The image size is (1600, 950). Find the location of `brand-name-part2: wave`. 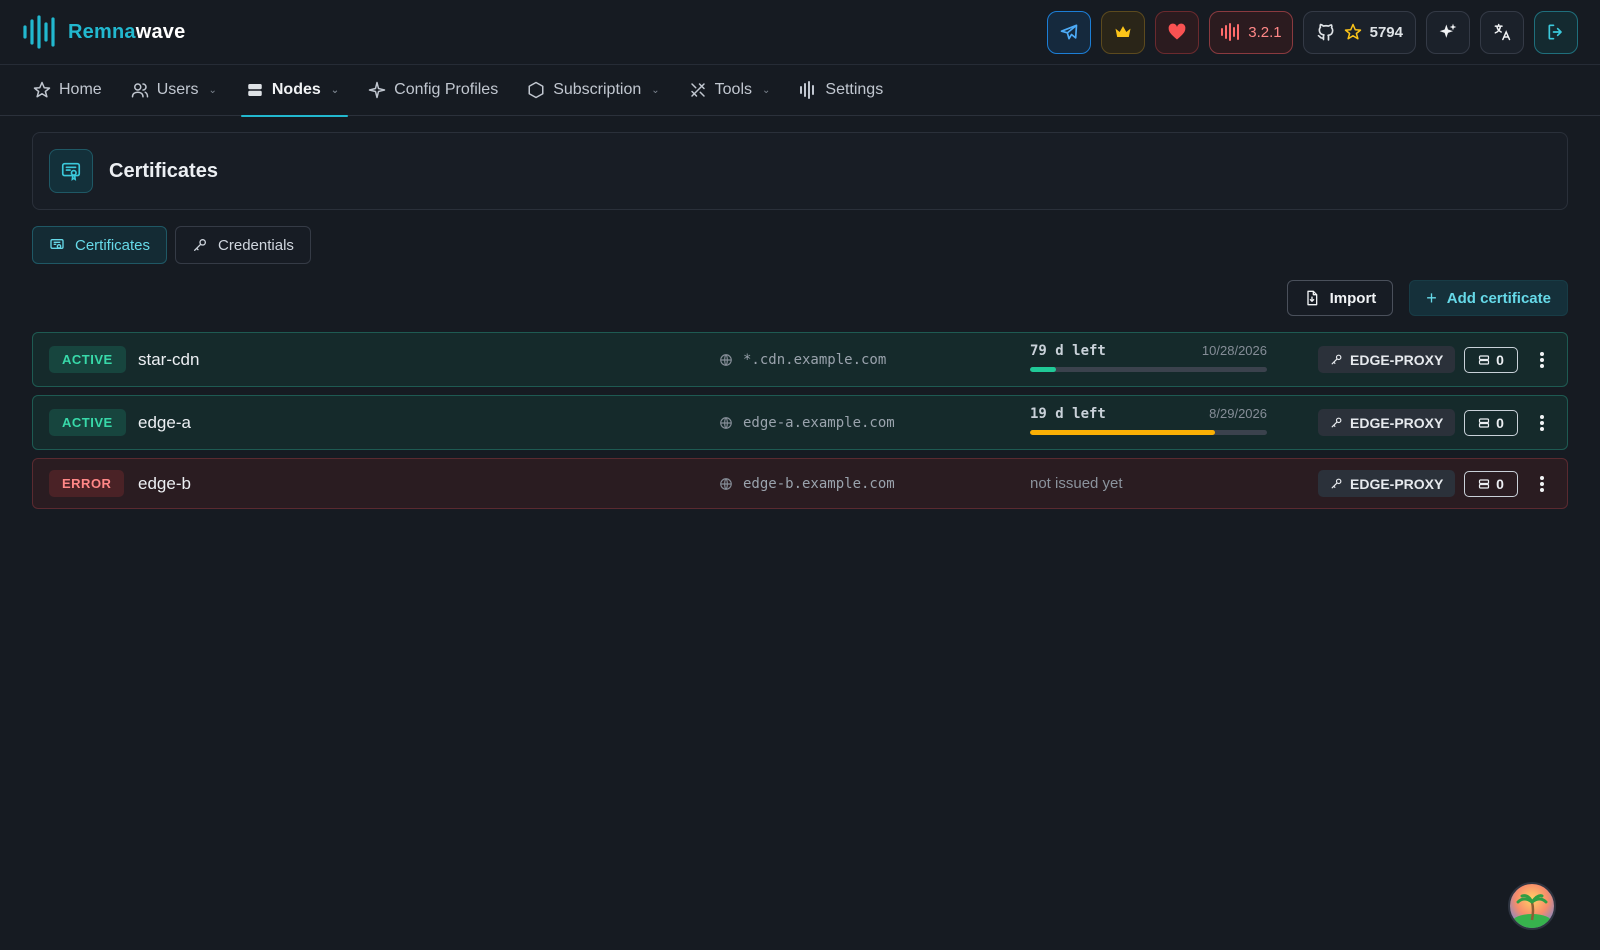

brand-name-part2: wave is located at coordinates (160, 31).